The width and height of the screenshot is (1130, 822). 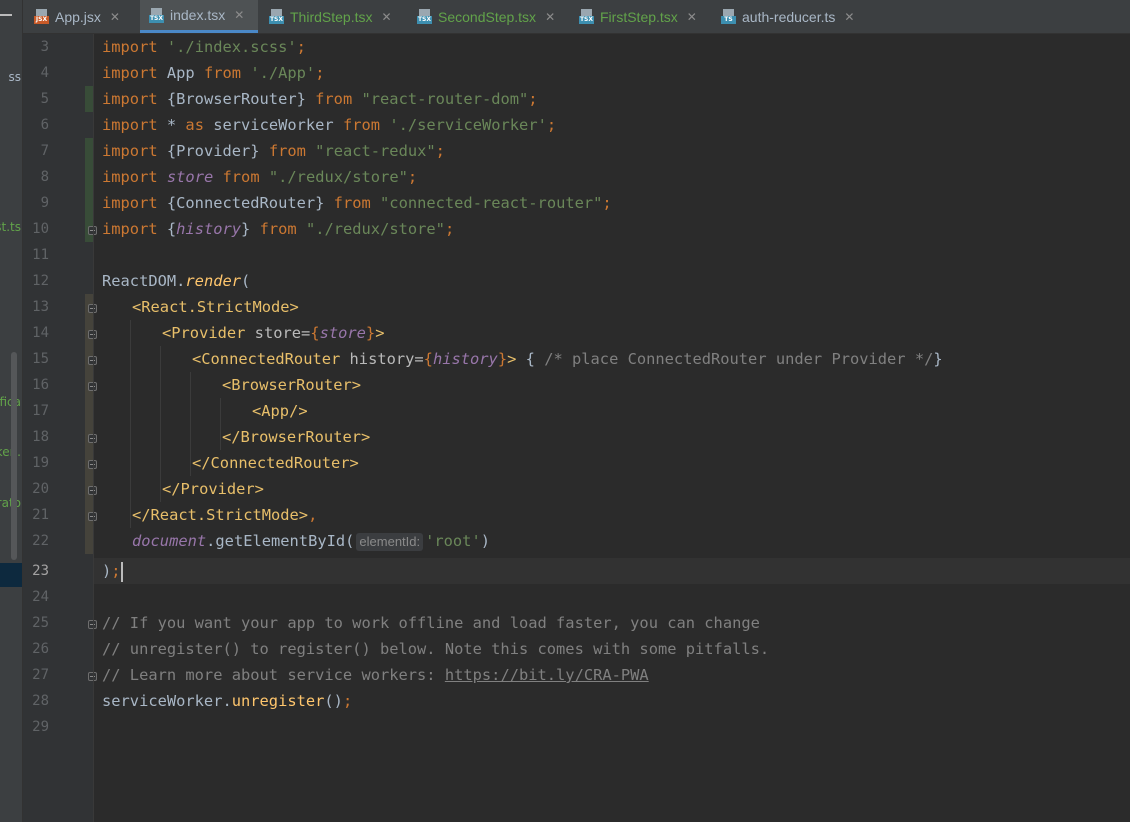 I want to click on line-number: 21, so click(x=40, y=515).